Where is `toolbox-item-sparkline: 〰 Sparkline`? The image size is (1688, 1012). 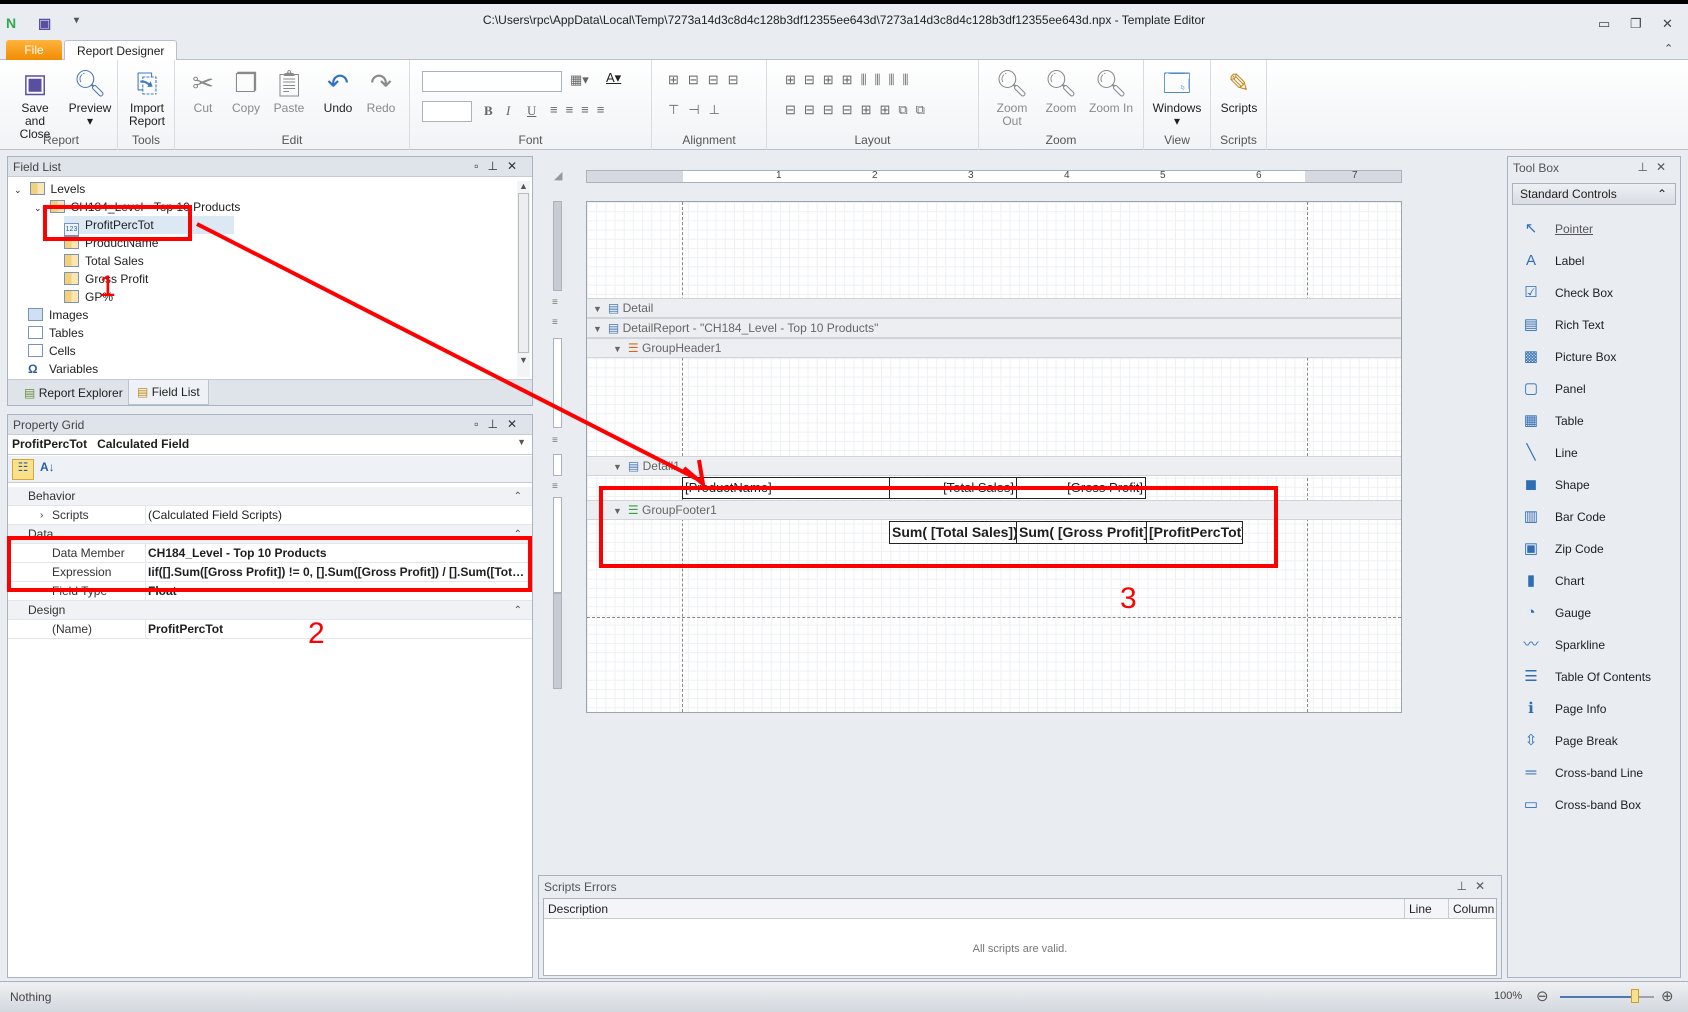
toolbox-item-sparkline: 〰 Sparkline is located at coordinates (1562, 645).